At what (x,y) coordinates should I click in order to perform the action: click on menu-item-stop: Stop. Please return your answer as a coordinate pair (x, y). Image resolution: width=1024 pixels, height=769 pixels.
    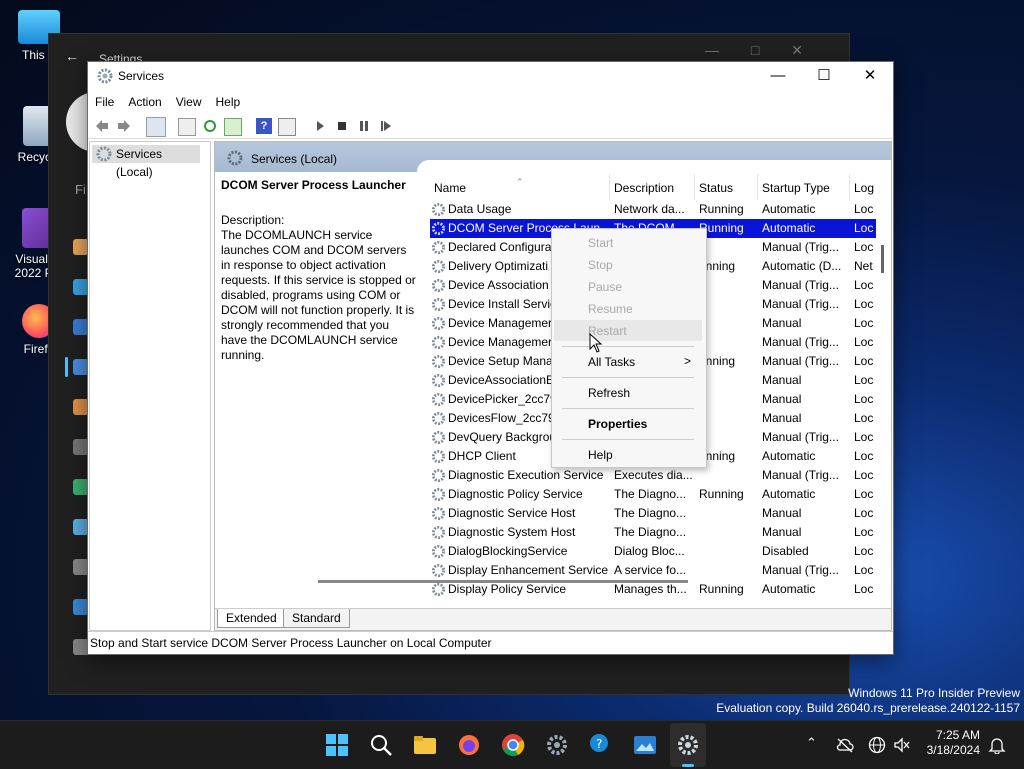
    Looking at the image, I should click on (600, 265).